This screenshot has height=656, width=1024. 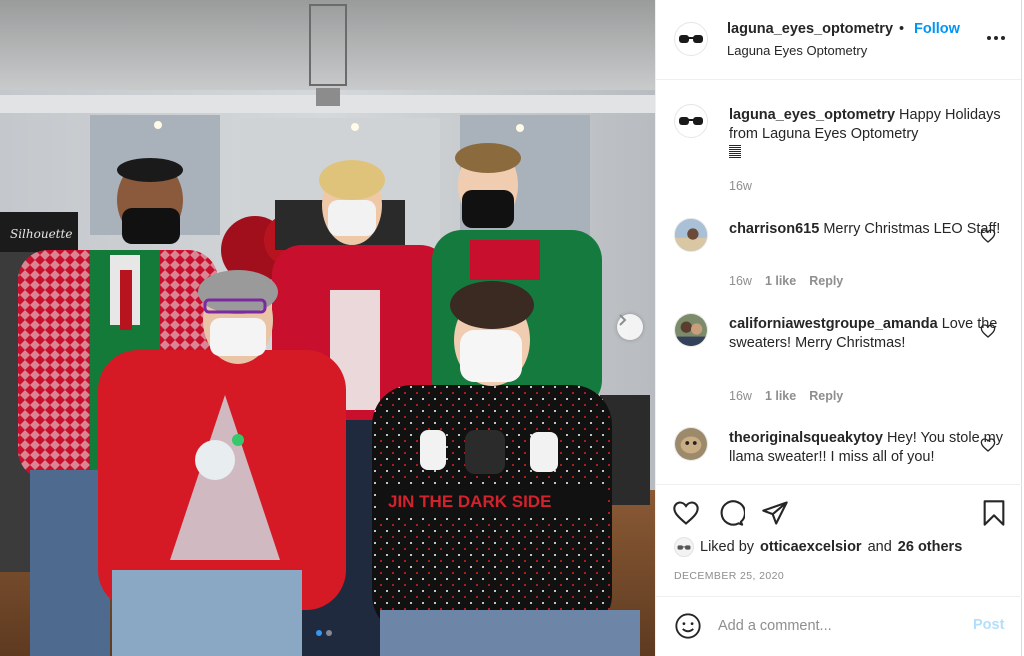 I want to click on caption-time: 16w, so click(x=740, y=186).